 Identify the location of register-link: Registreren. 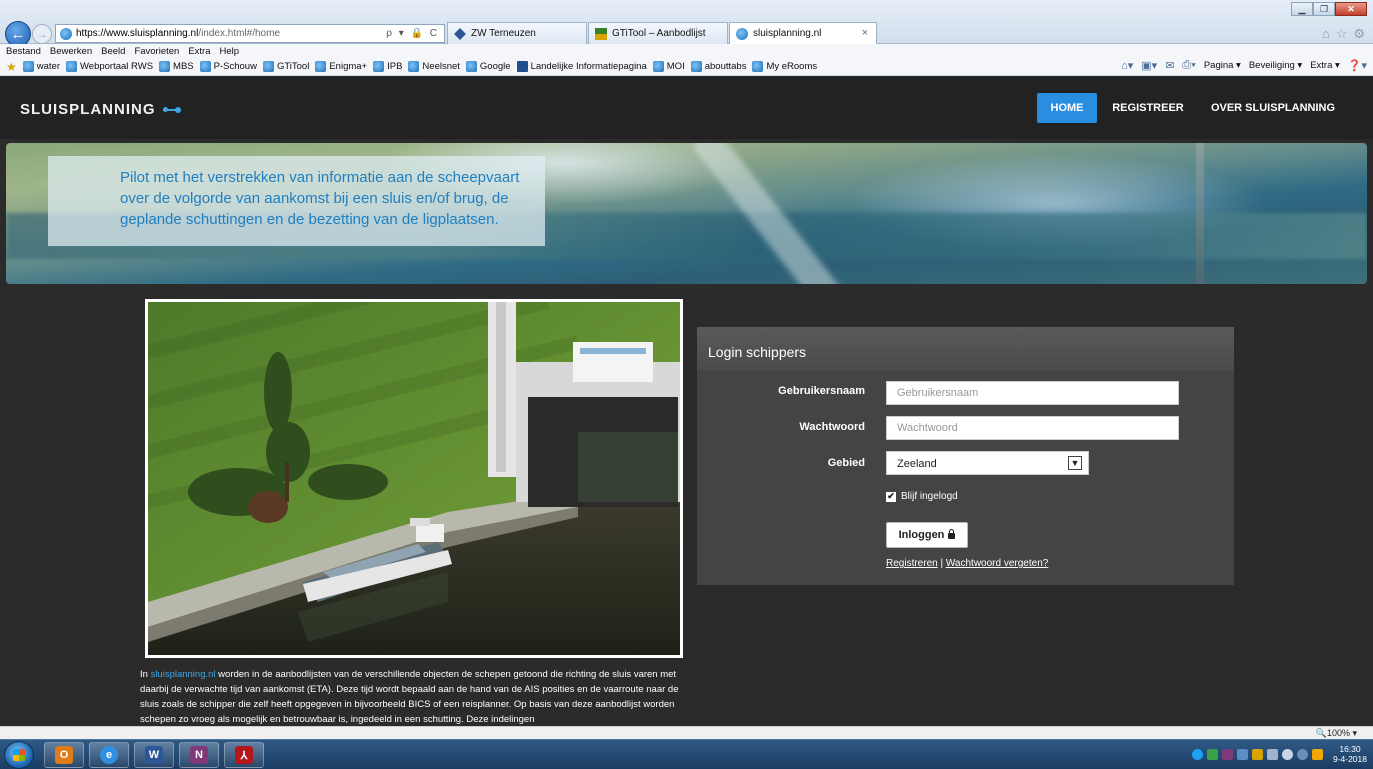
(912, 563).